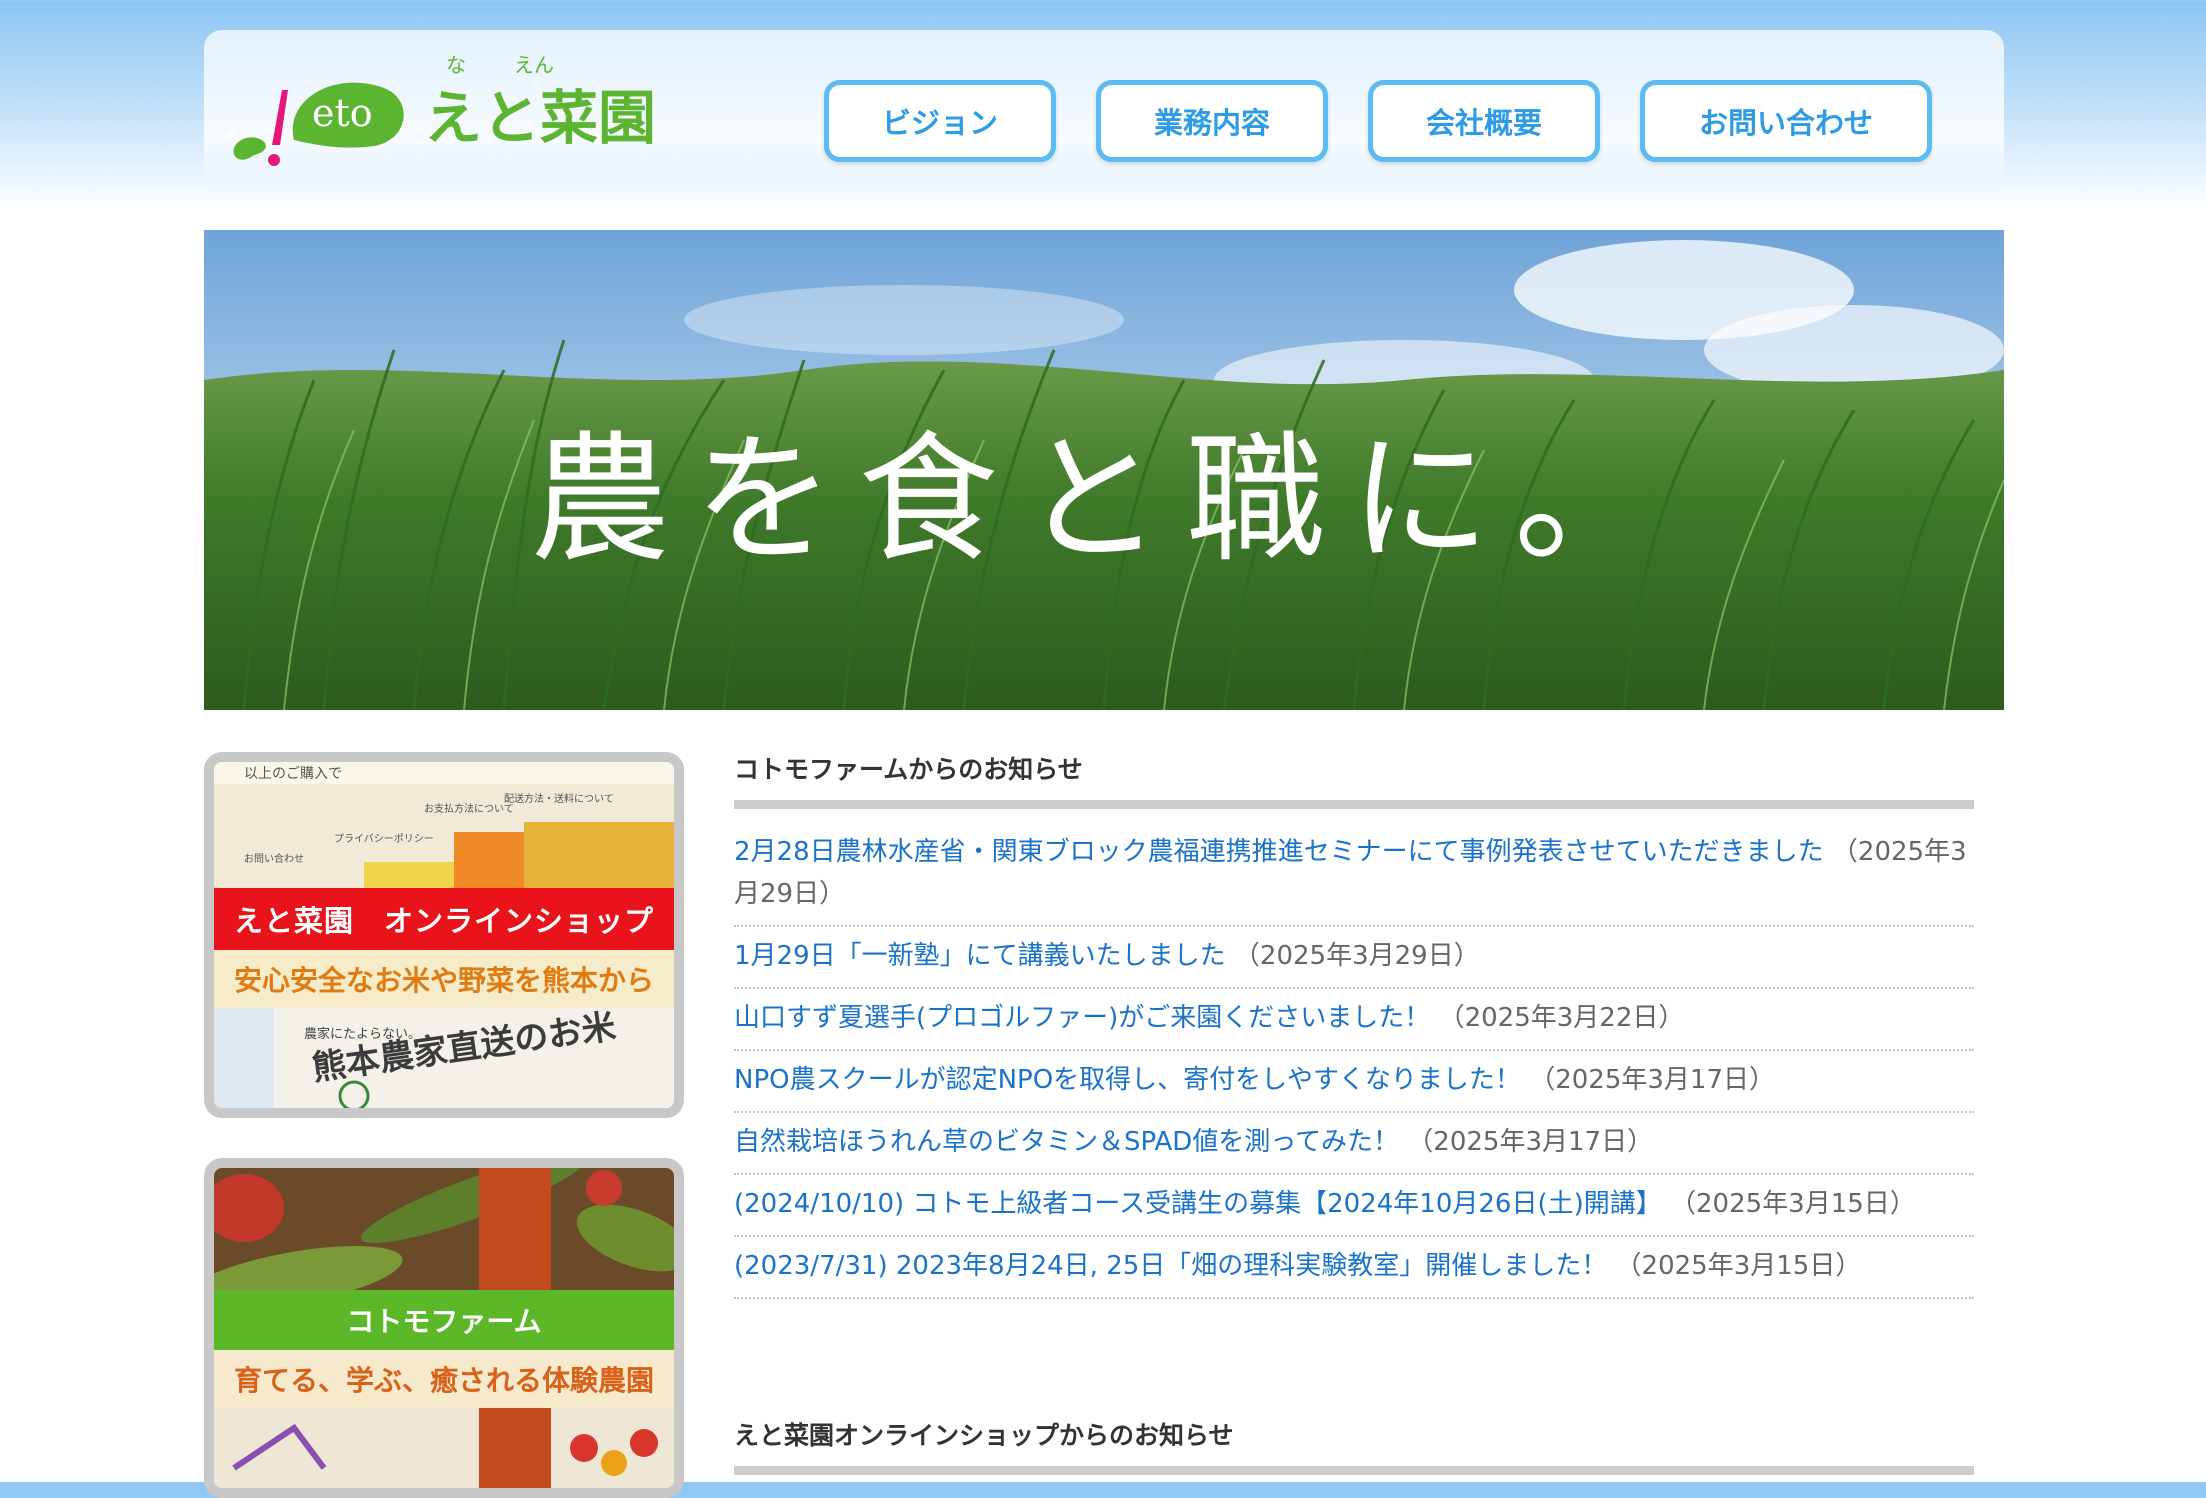 The image size is (2206, 1498). Describe the element at coordinates (444, 1379) in the screenshot. I see `farm-tagline: 育てる、学ぶ、癒される体験農園` at that location.